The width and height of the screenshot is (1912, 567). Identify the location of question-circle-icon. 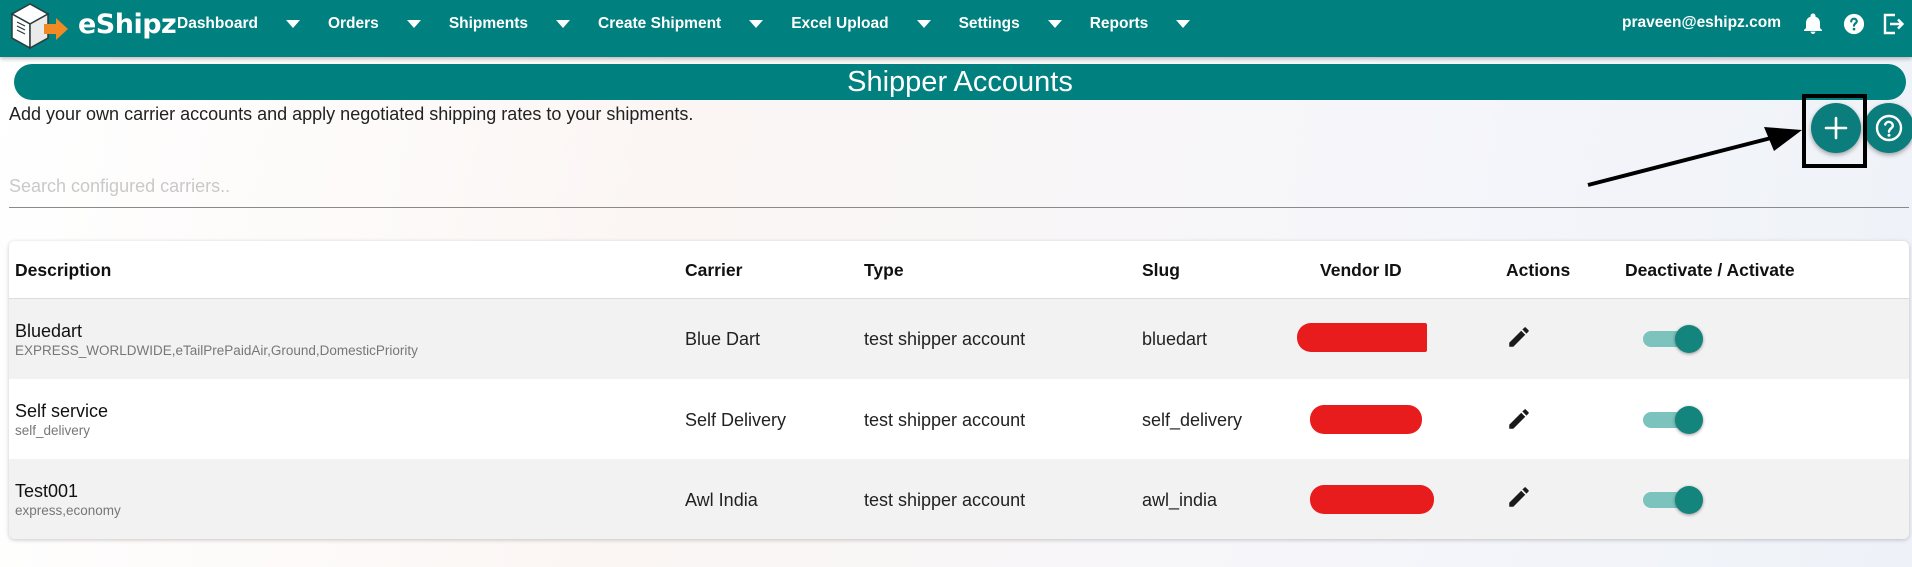
(1889, 128).